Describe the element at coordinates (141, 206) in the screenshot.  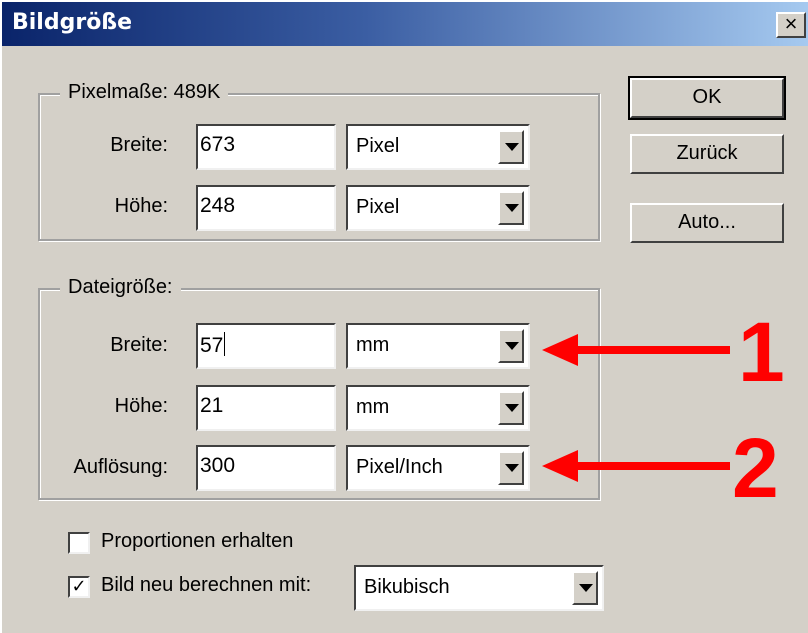
I see `pixel-height-label: Höhe:` at that location.